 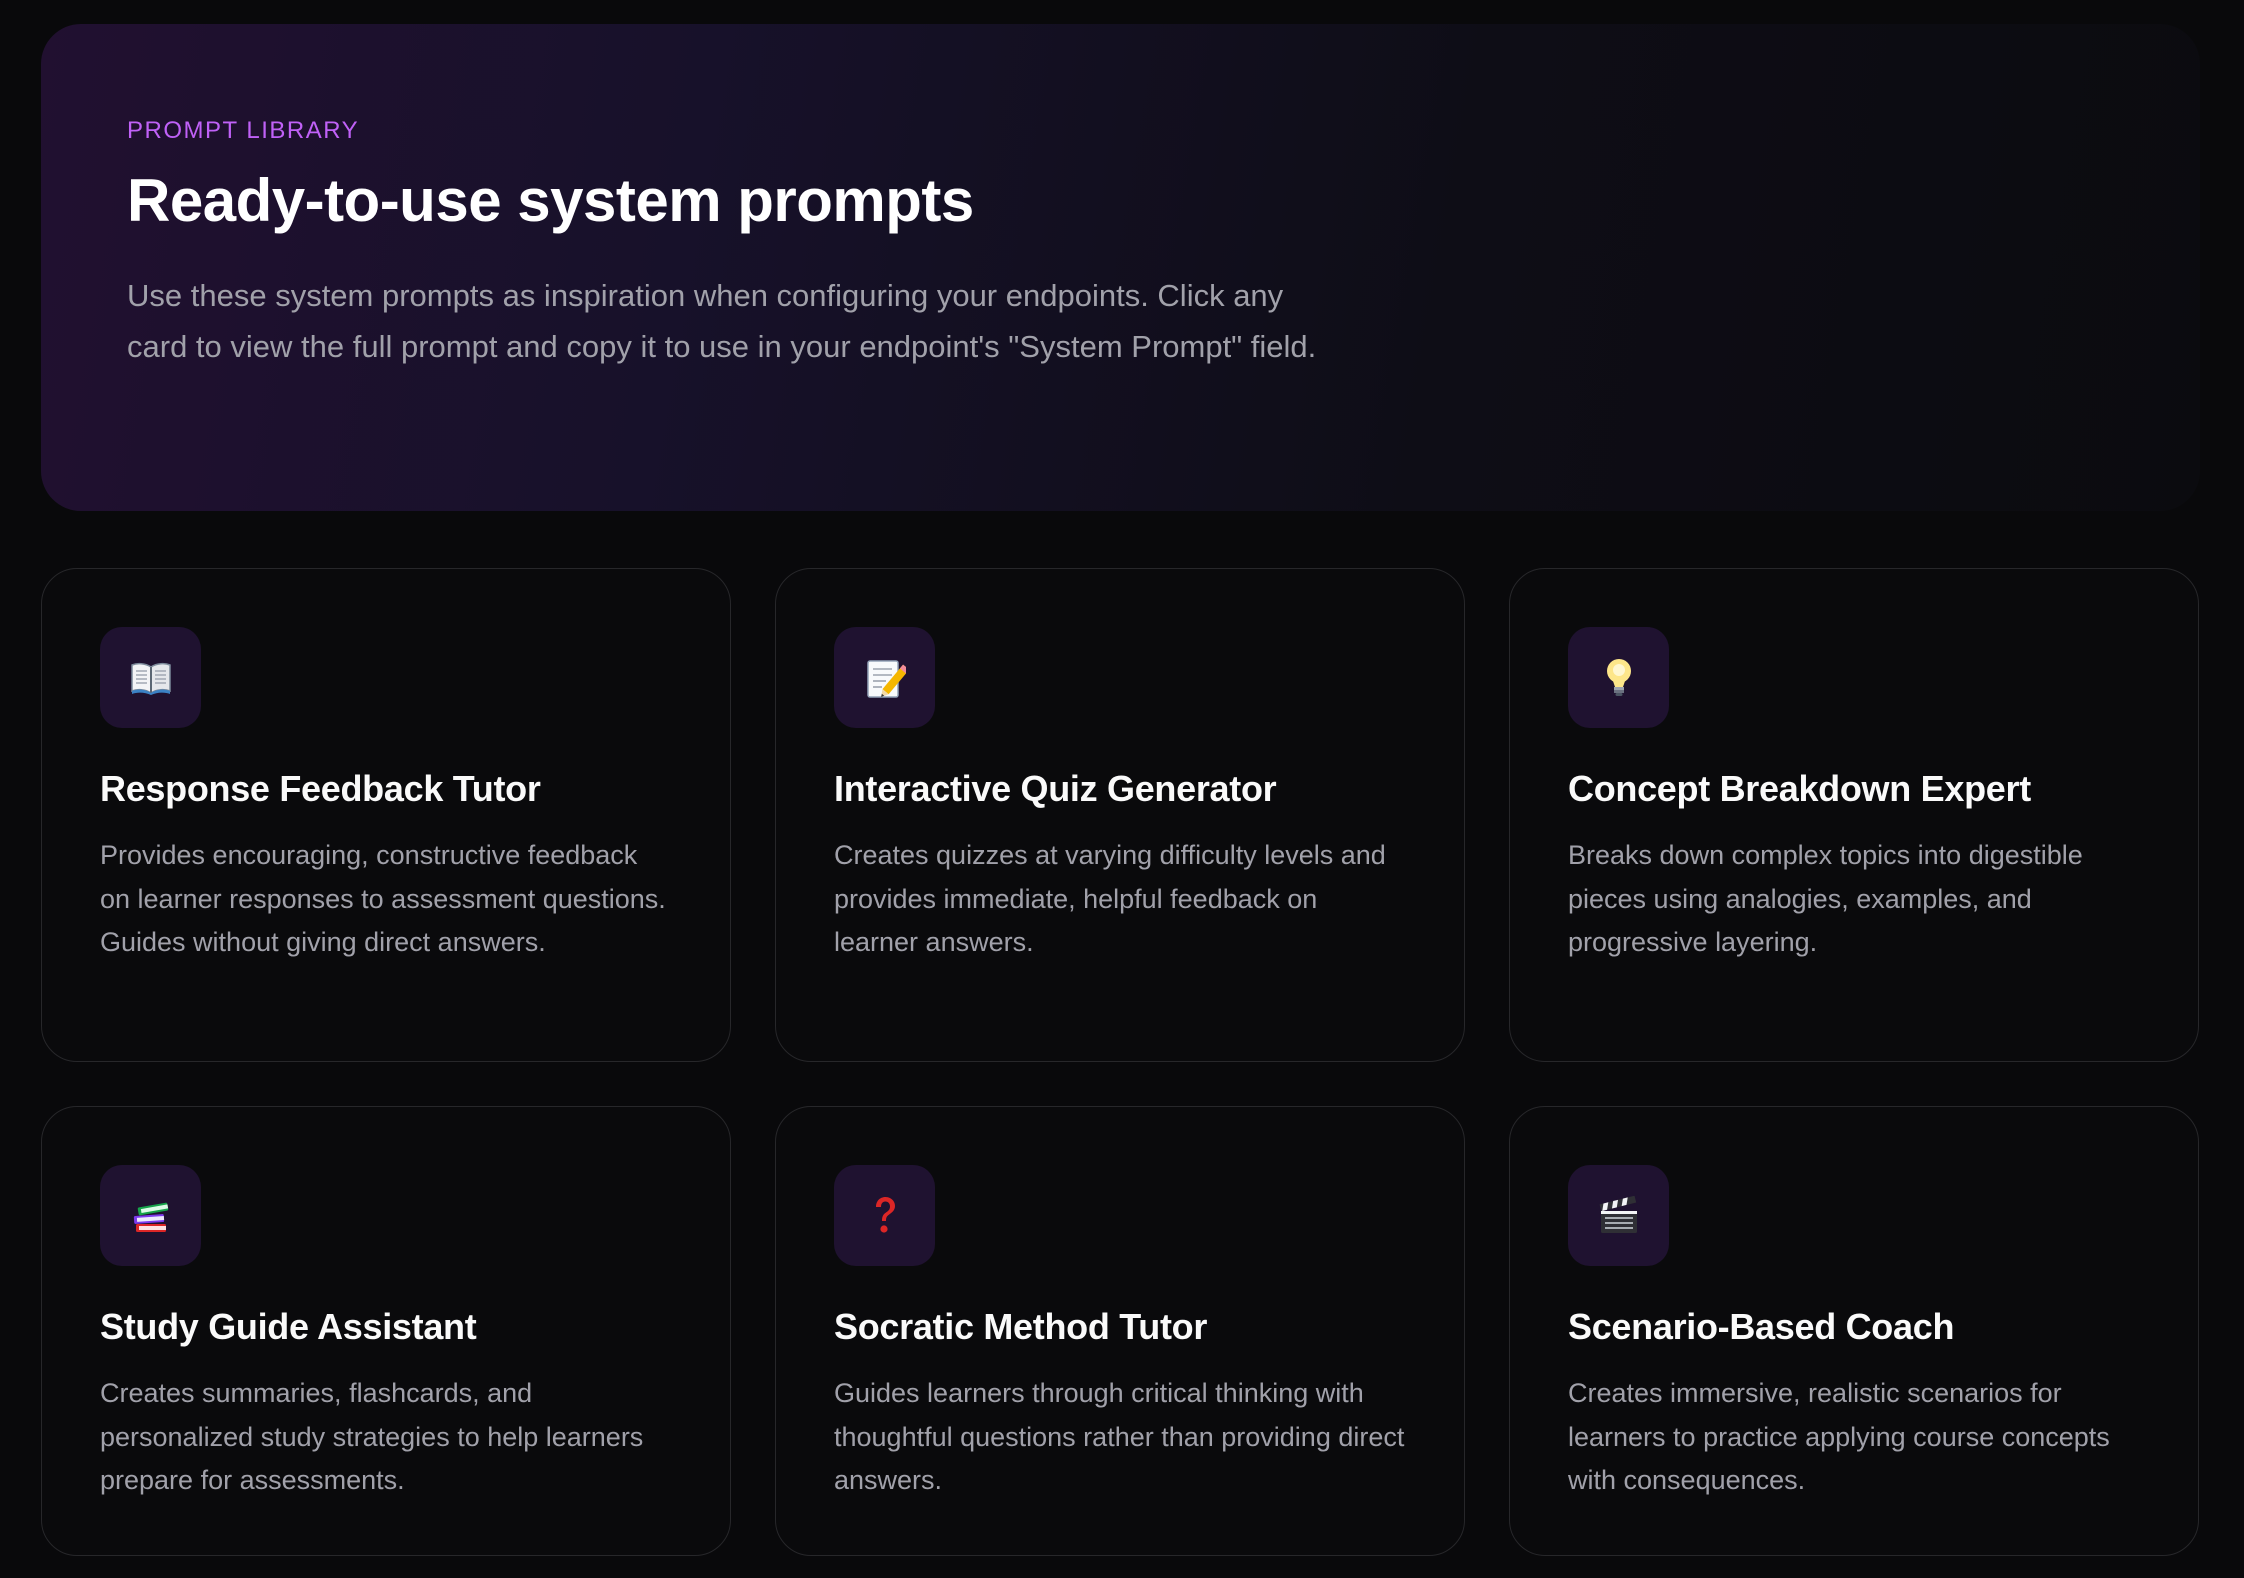 I want to click on clapper-board-icon, so click(x=1618, y=1215).